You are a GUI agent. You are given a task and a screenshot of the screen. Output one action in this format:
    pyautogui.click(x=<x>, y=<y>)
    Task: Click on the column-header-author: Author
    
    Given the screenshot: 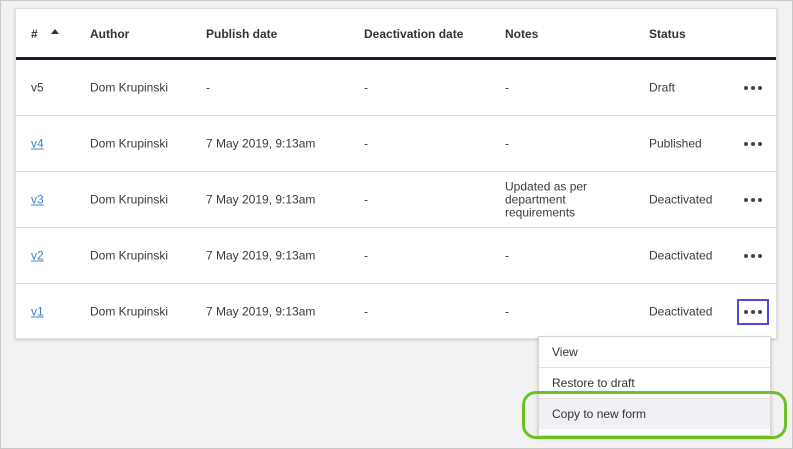 What is the action you would take?
    pyautogui.click(x=110, y=34)
    